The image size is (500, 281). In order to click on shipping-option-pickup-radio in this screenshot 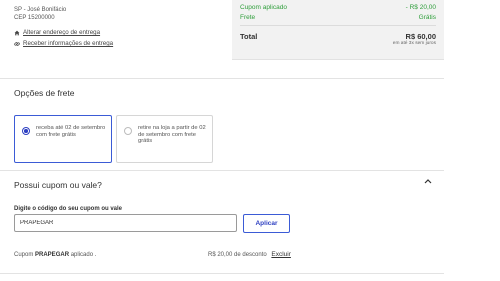, I will do `click(128, 131)`.